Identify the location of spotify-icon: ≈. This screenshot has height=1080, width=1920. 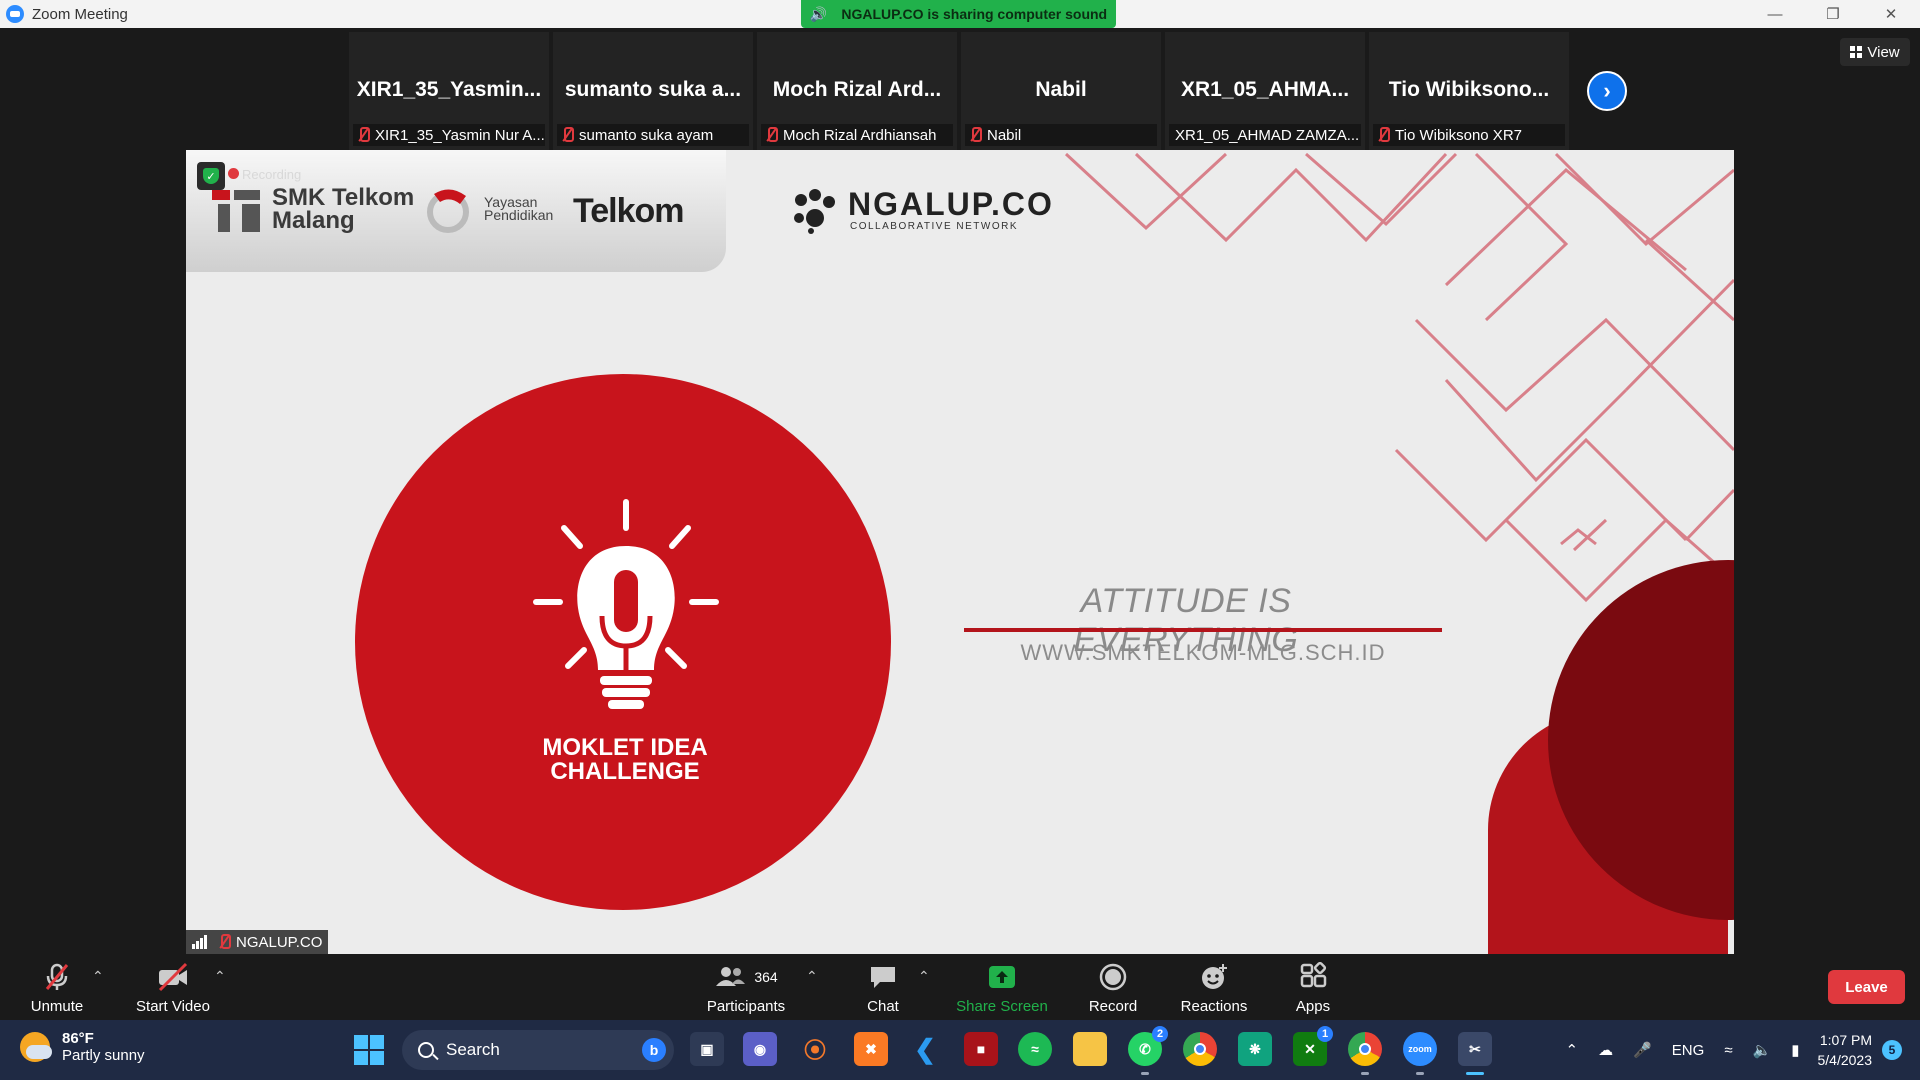
(1035, 1049).